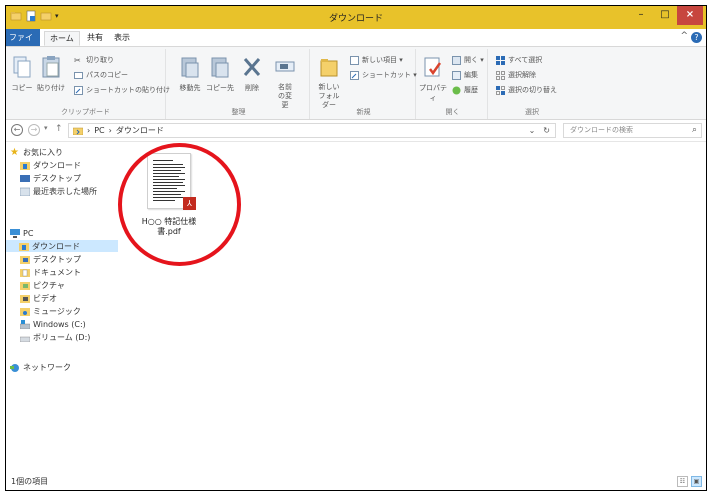  What do you see at coordinates (50, 259) in the screenshot?
I see `nav-pc-desktop: デスクトップ` at bounding box center [50, 259].